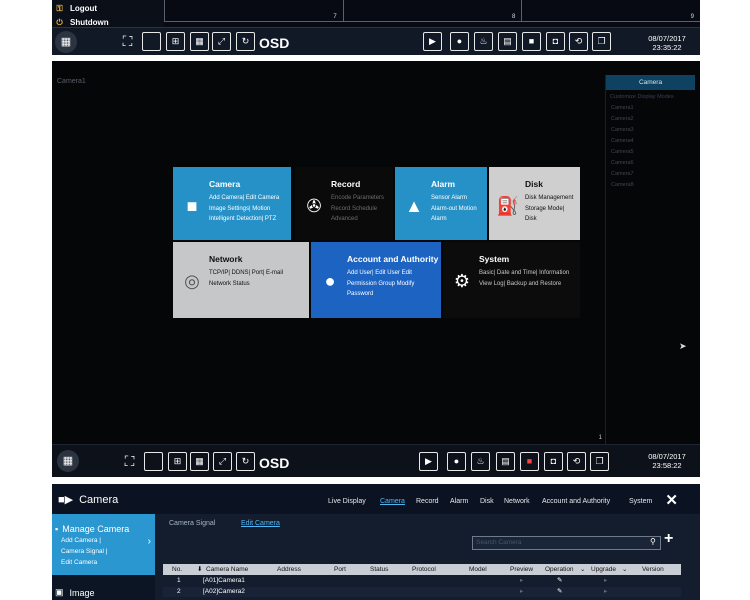 The width and height of the screenshot is (750, 600). Describe the element at coordinates (487, 501) in the screenshot. I see `nav-disk: Disk` at that location.